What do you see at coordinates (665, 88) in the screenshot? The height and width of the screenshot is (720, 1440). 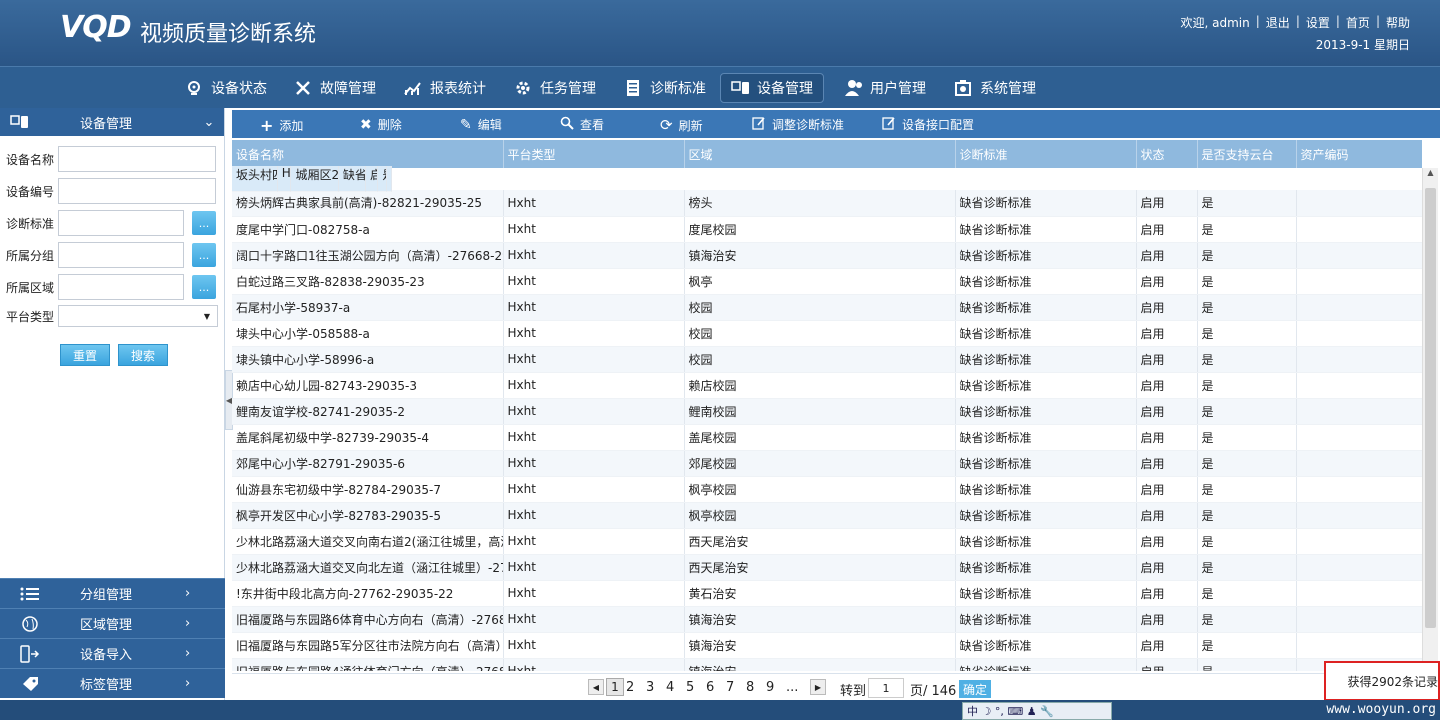 I see `nav-diagnosis-standard: 诊断标准` at bounding box center [665, 88].